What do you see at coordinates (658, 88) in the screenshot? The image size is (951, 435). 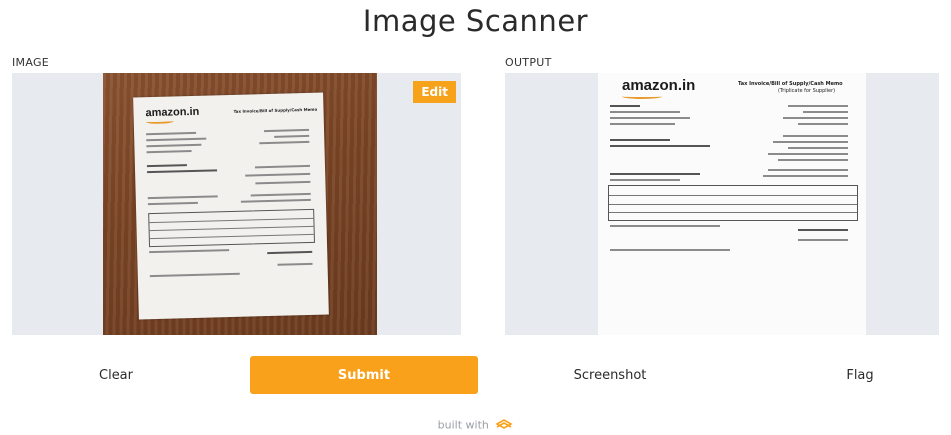 I see `amazon-logo-output: amazon.in` at bounding box center [658, 88].